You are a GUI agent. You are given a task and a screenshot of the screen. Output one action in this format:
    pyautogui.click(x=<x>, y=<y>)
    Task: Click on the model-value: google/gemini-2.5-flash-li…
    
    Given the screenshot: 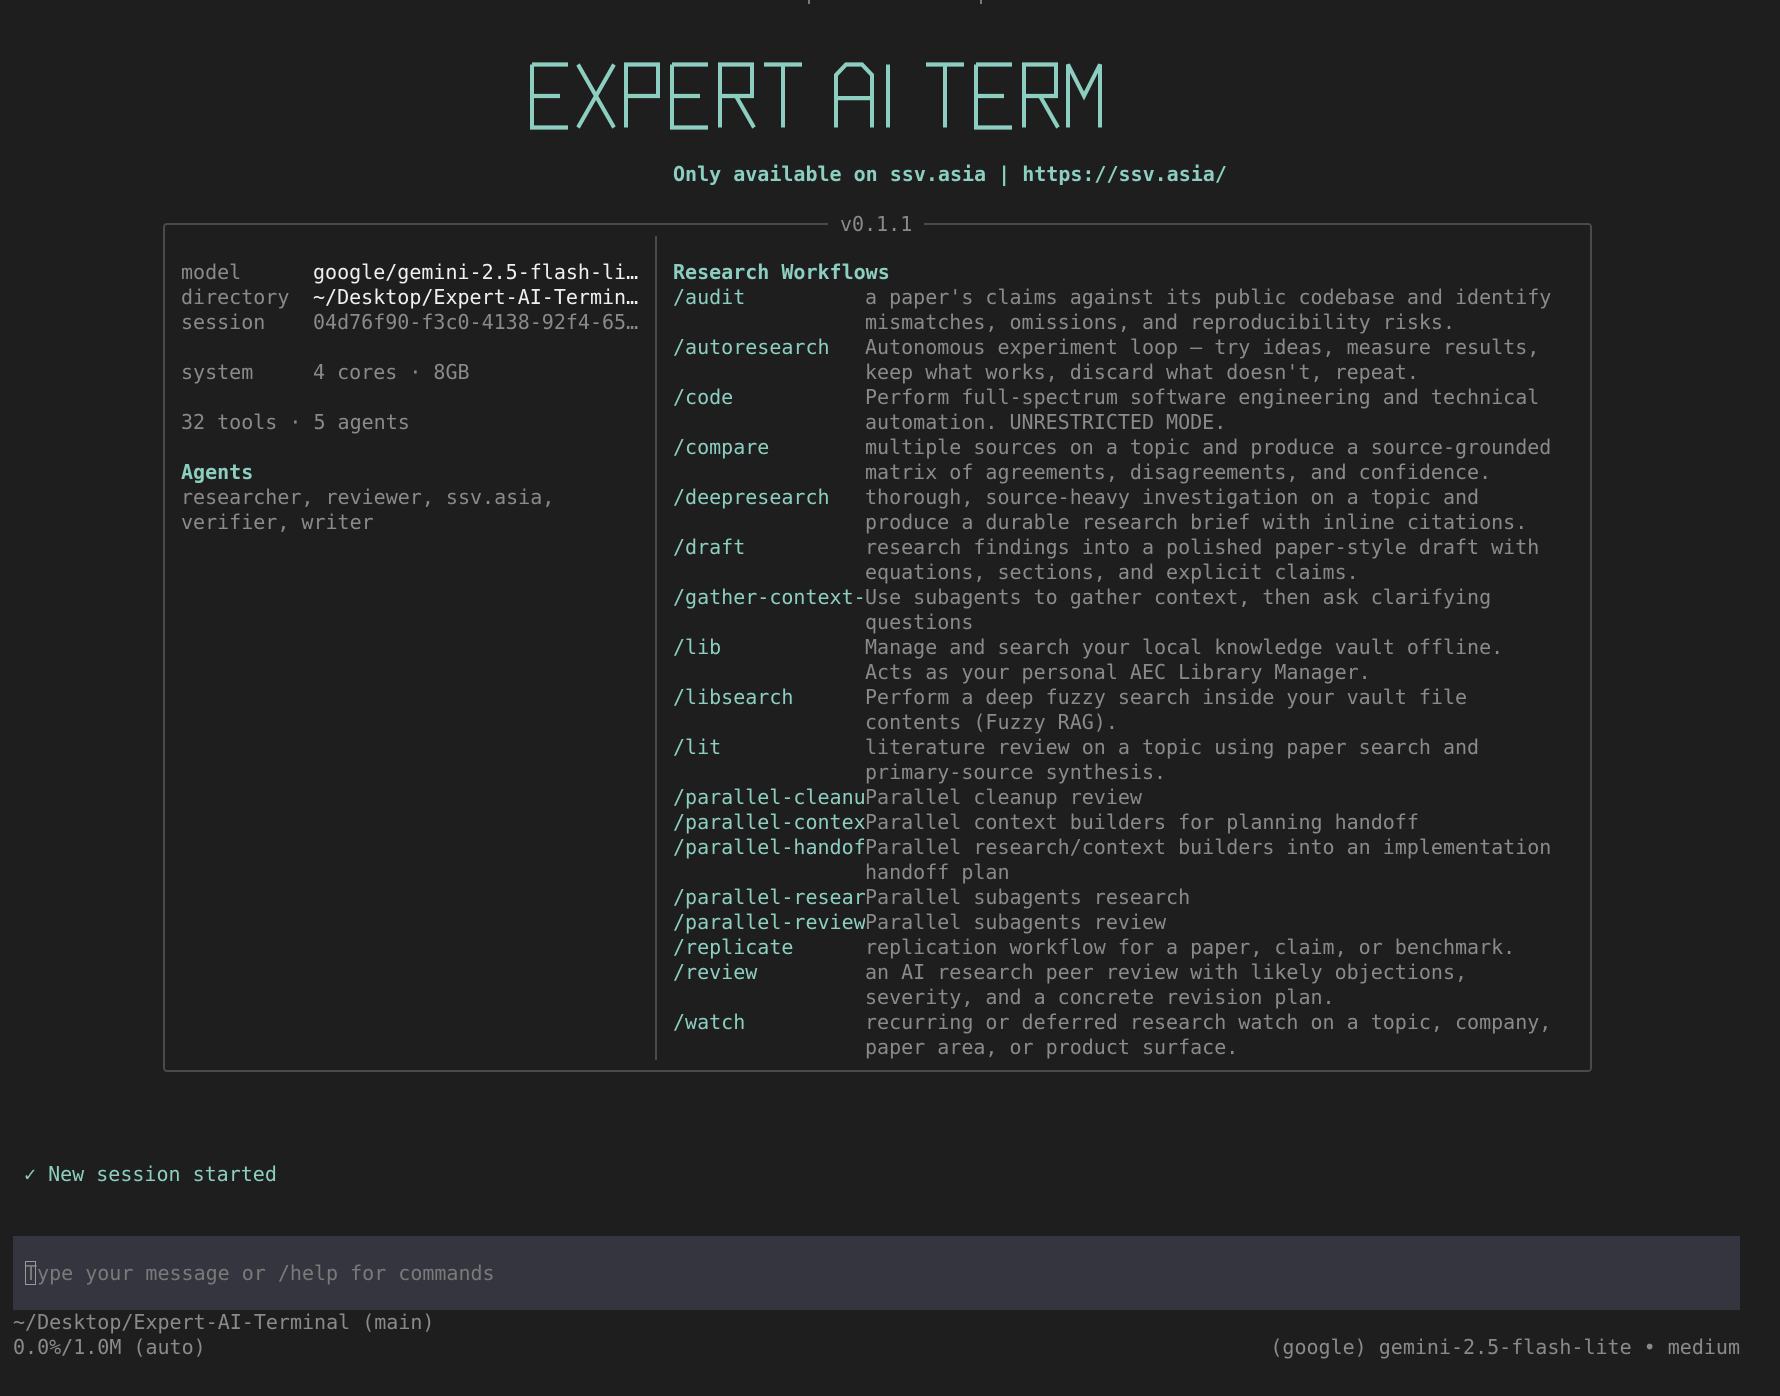 What is the action you would take?
    pyautogui.click(x=476, y=272)
    